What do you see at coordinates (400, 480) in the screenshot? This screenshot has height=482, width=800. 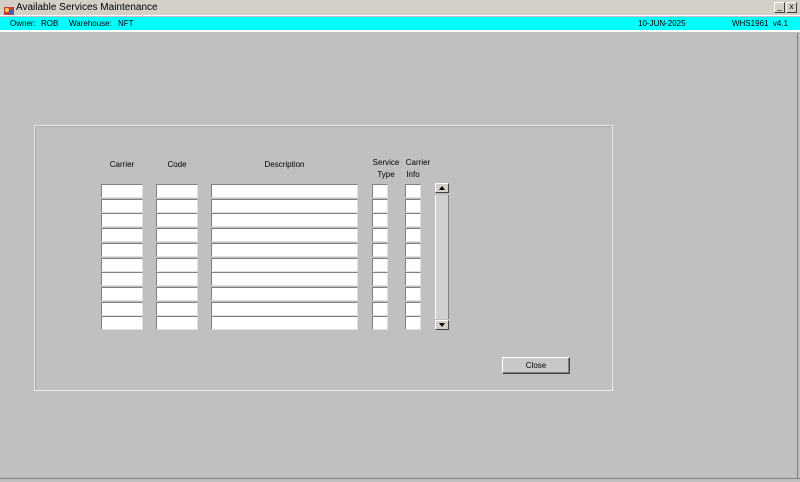 I see `bottom-border` at bounding box center [400, 480].